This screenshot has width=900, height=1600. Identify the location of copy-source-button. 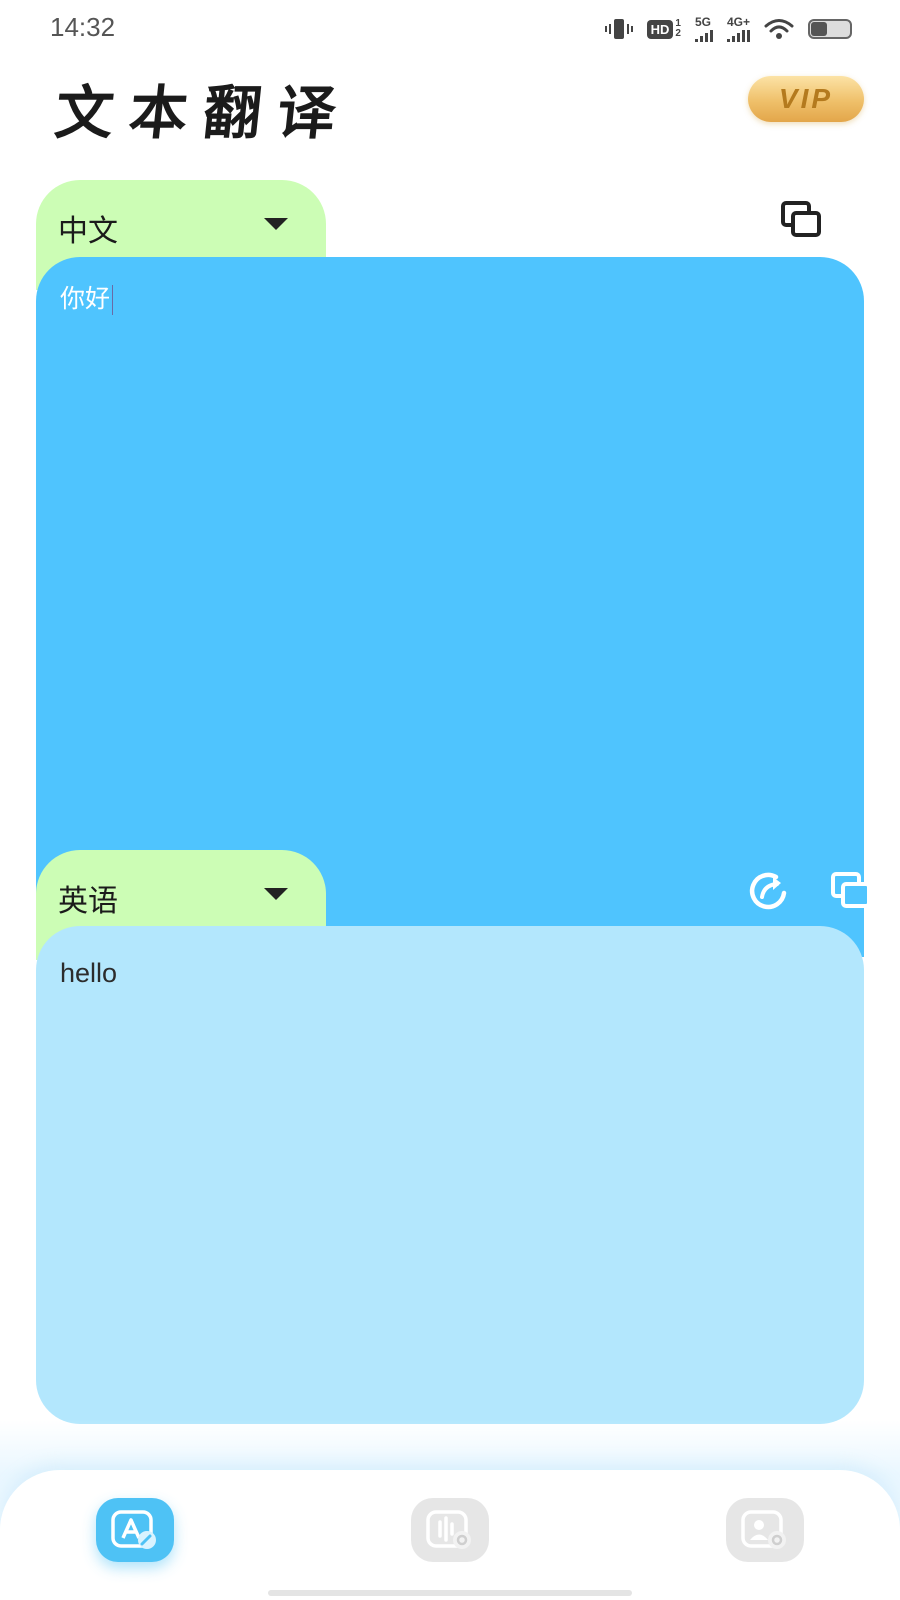
(802, 220).